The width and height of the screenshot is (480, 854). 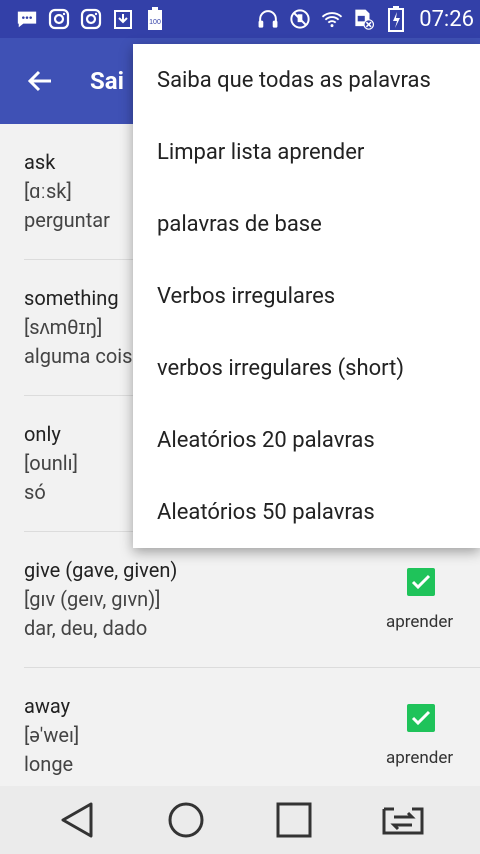 I want to click on word-translation: longe, so click(x=49, y=764).